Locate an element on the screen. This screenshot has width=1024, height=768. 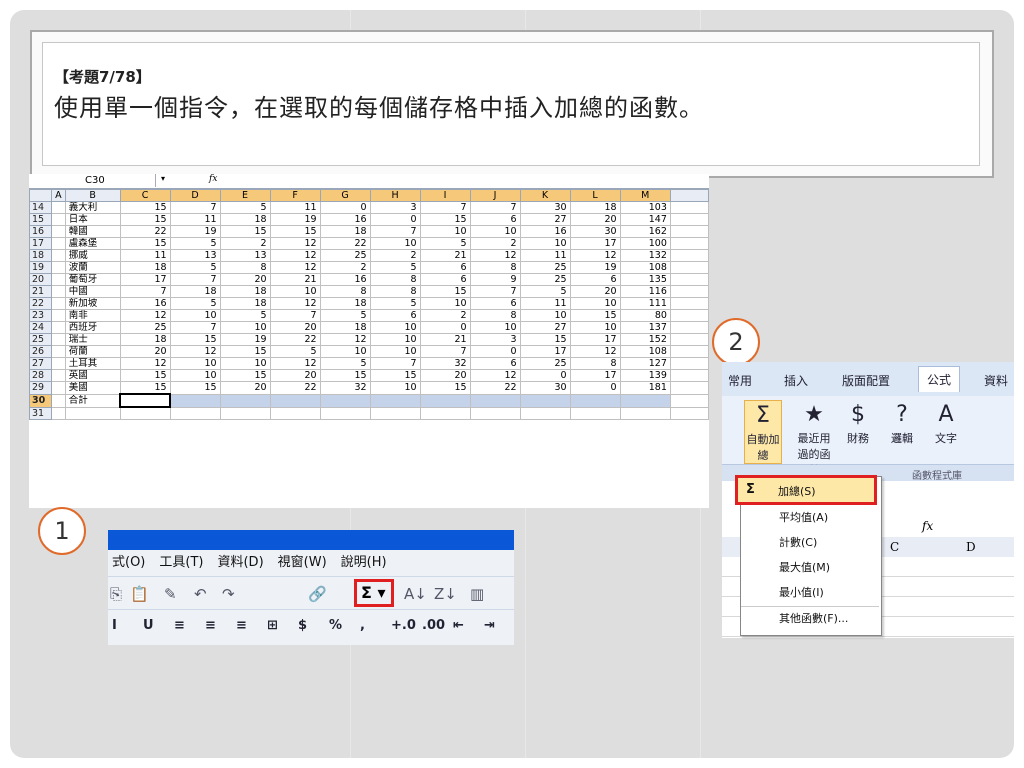
cell-country: 西班牙 is located at coordinates (92, 327).